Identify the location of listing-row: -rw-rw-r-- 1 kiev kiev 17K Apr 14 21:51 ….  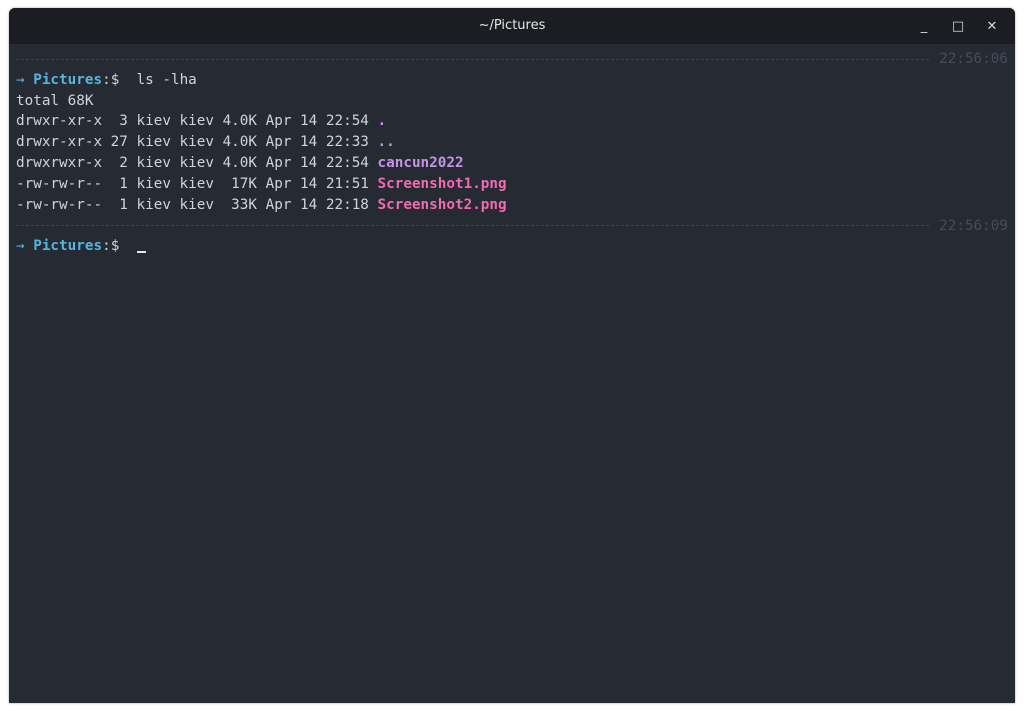
(512, 184).